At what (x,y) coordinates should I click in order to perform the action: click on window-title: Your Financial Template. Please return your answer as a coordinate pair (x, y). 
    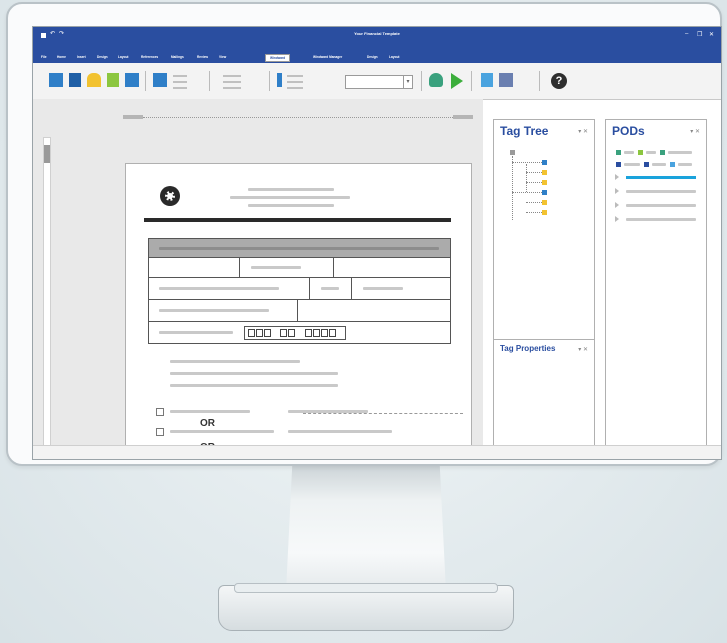
    Looking at the image, I should click on (377, 33).